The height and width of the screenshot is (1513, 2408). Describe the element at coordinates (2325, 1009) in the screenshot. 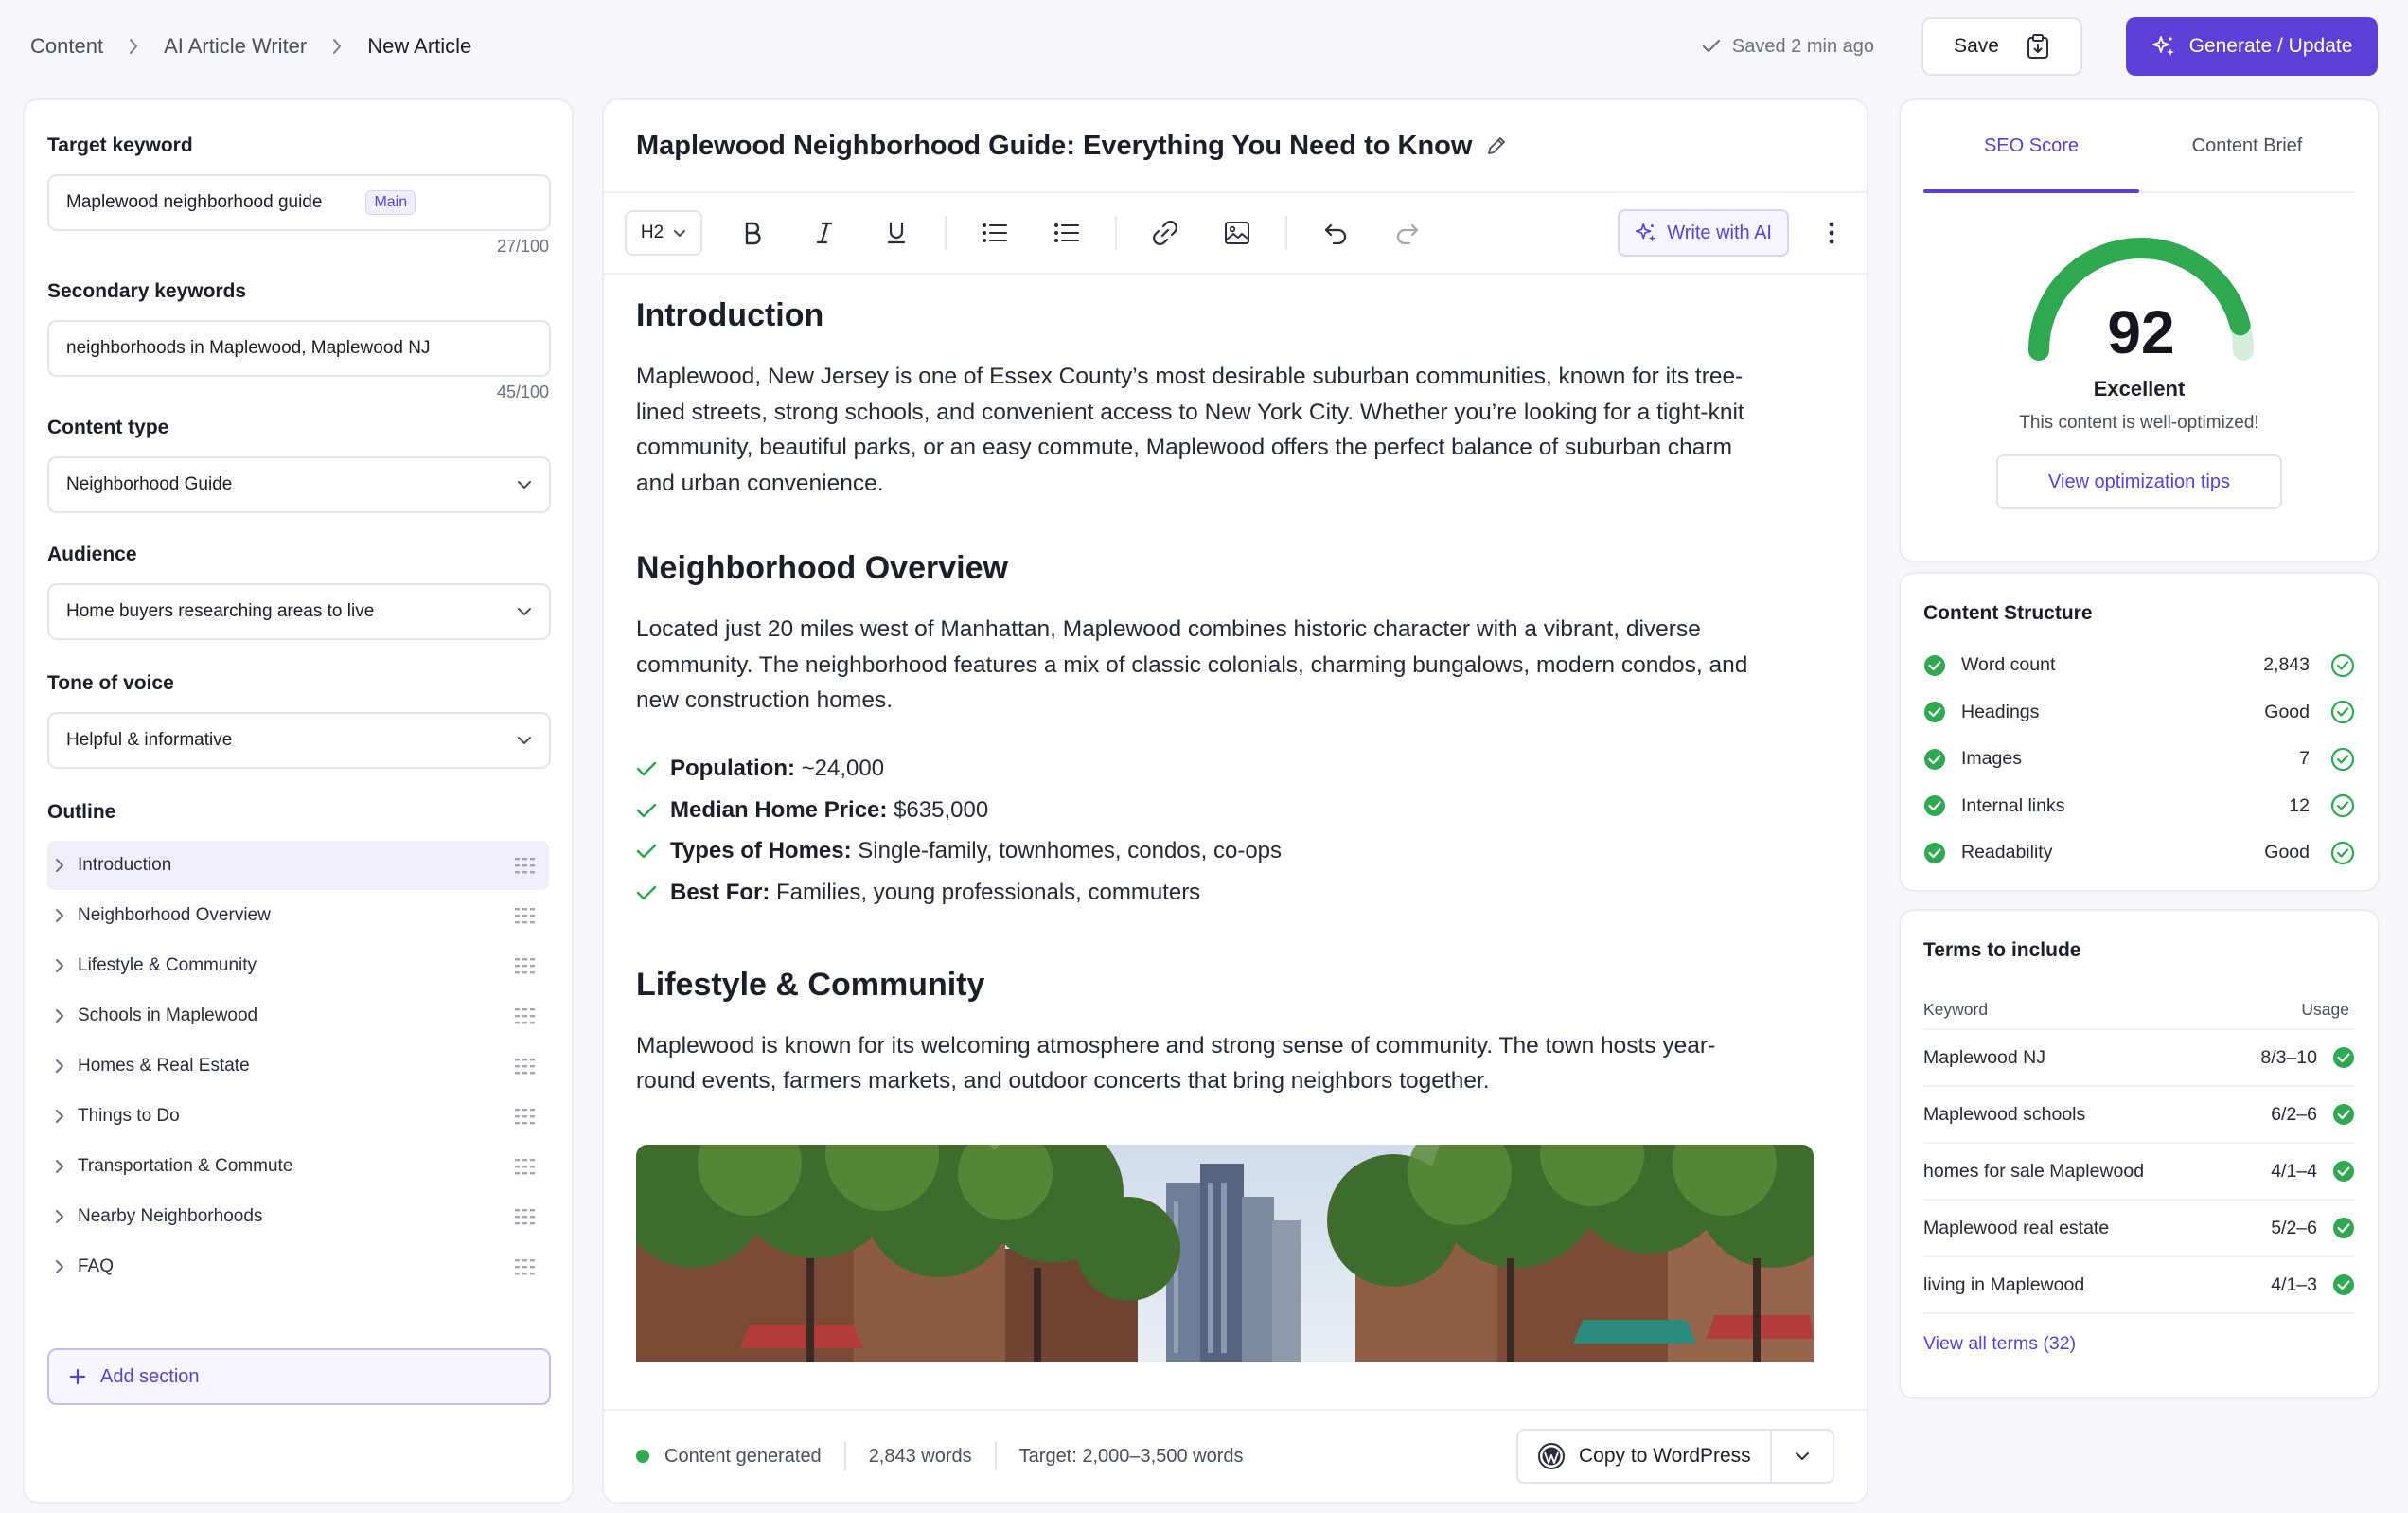

I see `terms-col-usage: Usage` at that location.